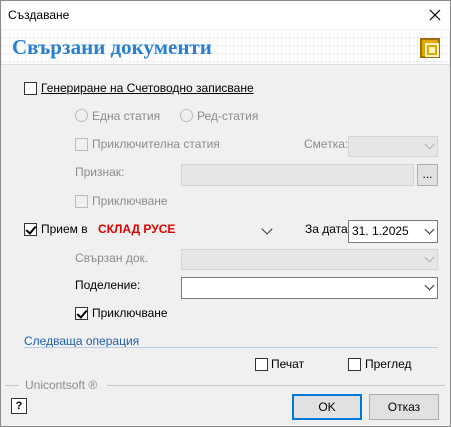 This screenshot has width=451, height=427. What do you see at coordinates (326, 144) in the screenshot?
I see `account-label: Сметка:` at bounding box center [326, 144].